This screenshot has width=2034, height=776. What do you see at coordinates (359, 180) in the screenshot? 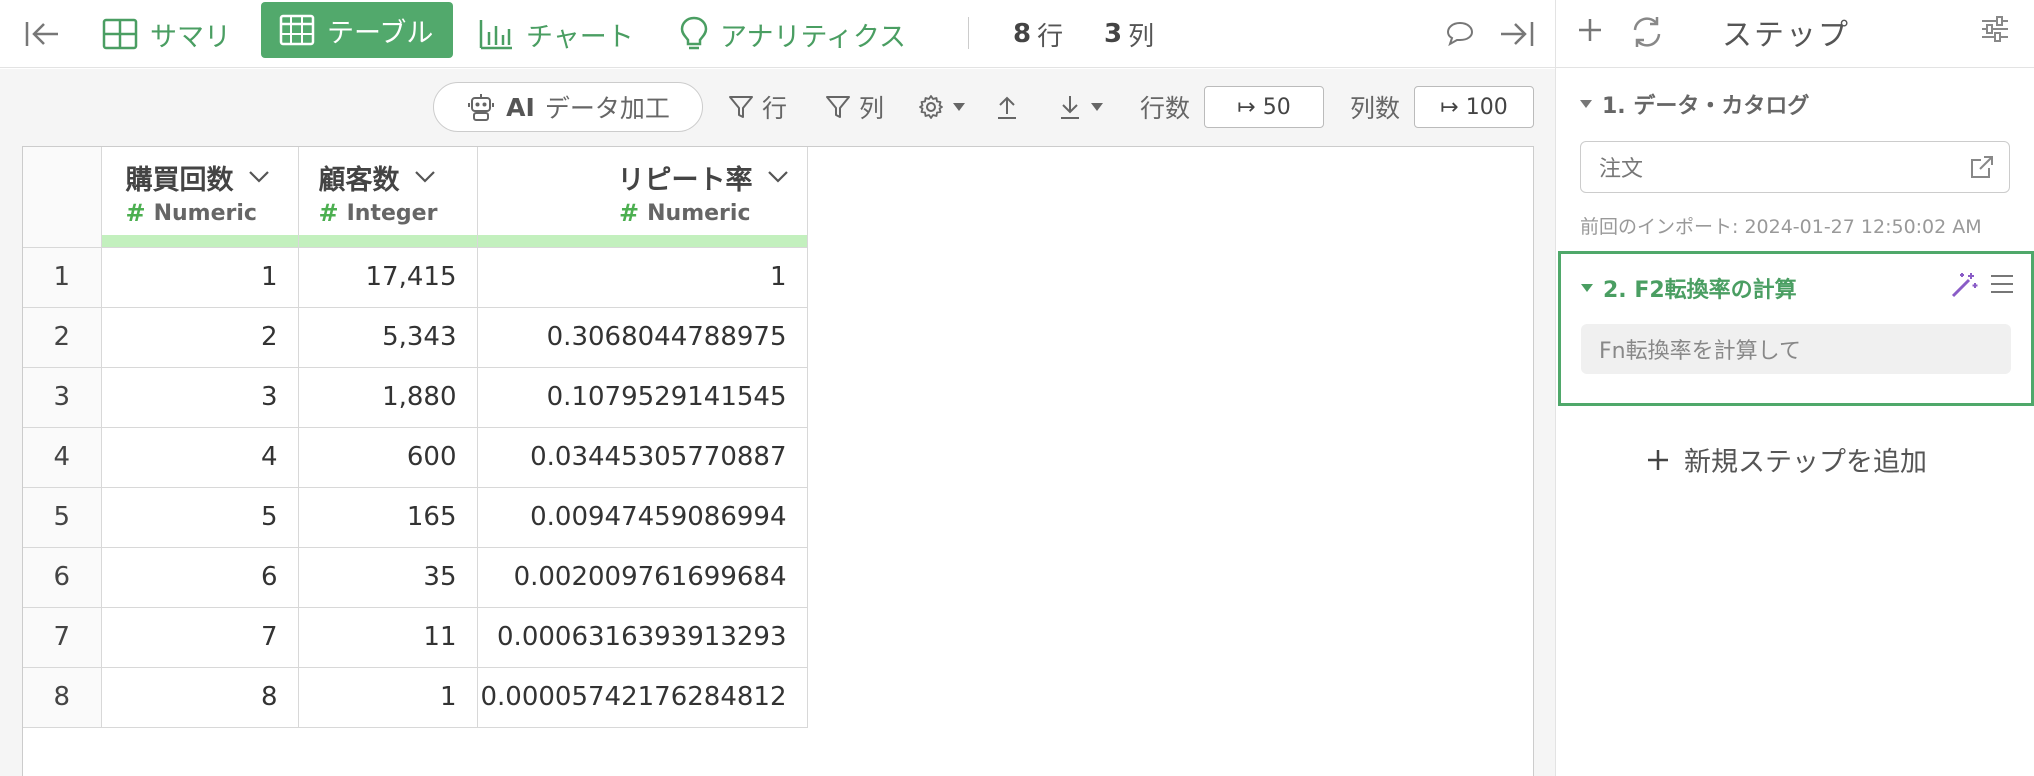
I see `column-name: 顧客数` at bounding box center [359, 180].